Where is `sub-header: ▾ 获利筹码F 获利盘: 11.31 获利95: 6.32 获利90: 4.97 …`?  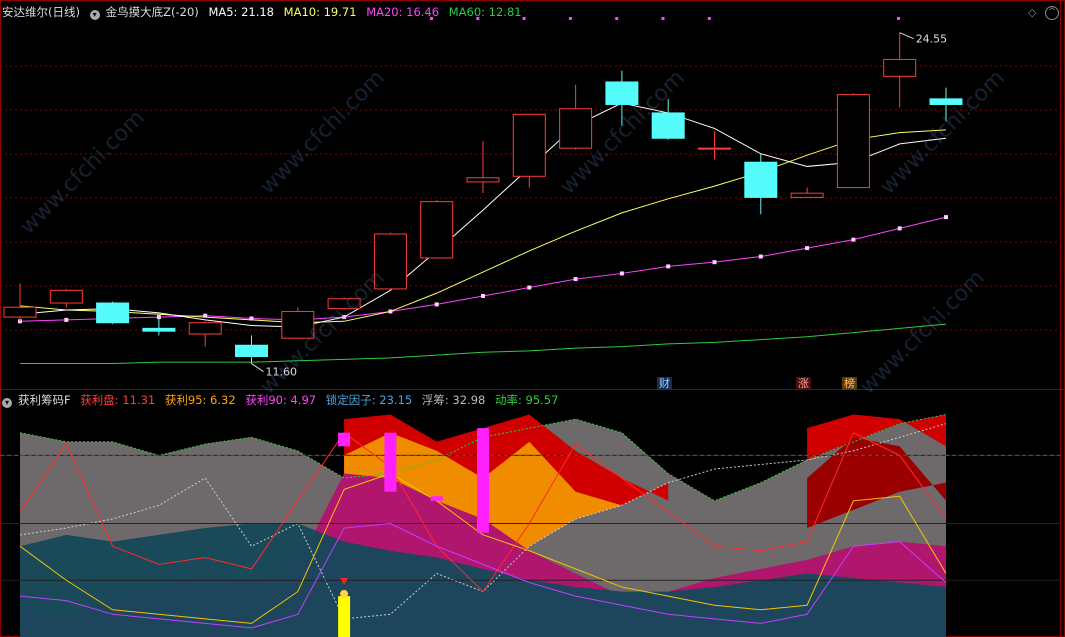 sub-header: ▾ 获利筹码F 获利盘: 11.31 获利95: 6.32 获利90: 4.97 … is located at coordinates (283, 400).